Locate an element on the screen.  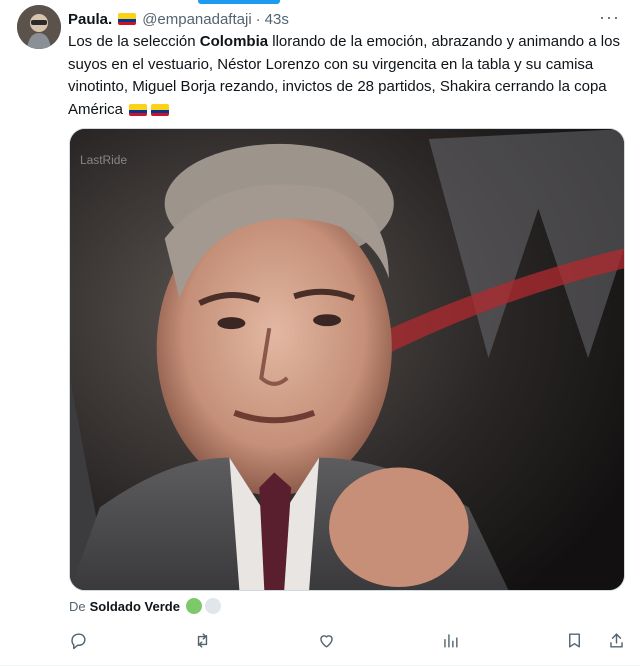
tweet-text-bold: Colombia is located at coordinates (234, 41).